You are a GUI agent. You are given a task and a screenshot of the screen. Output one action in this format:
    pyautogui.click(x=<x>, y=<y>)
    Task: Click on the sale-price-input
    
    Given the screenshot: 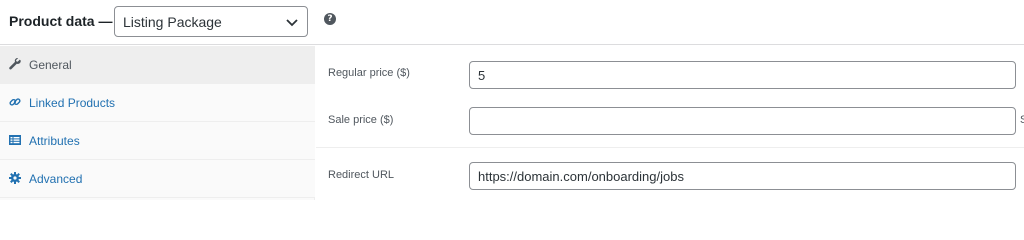 What is the action you would take?
    pyautogui.click(x=742, y=121)
    